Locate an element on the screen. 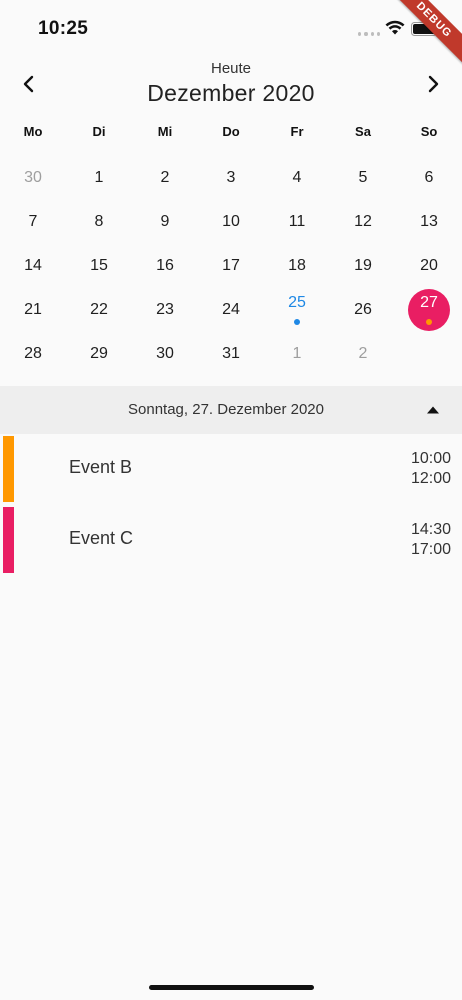  calendar-day: 21 is located at coordinates (33, 310).